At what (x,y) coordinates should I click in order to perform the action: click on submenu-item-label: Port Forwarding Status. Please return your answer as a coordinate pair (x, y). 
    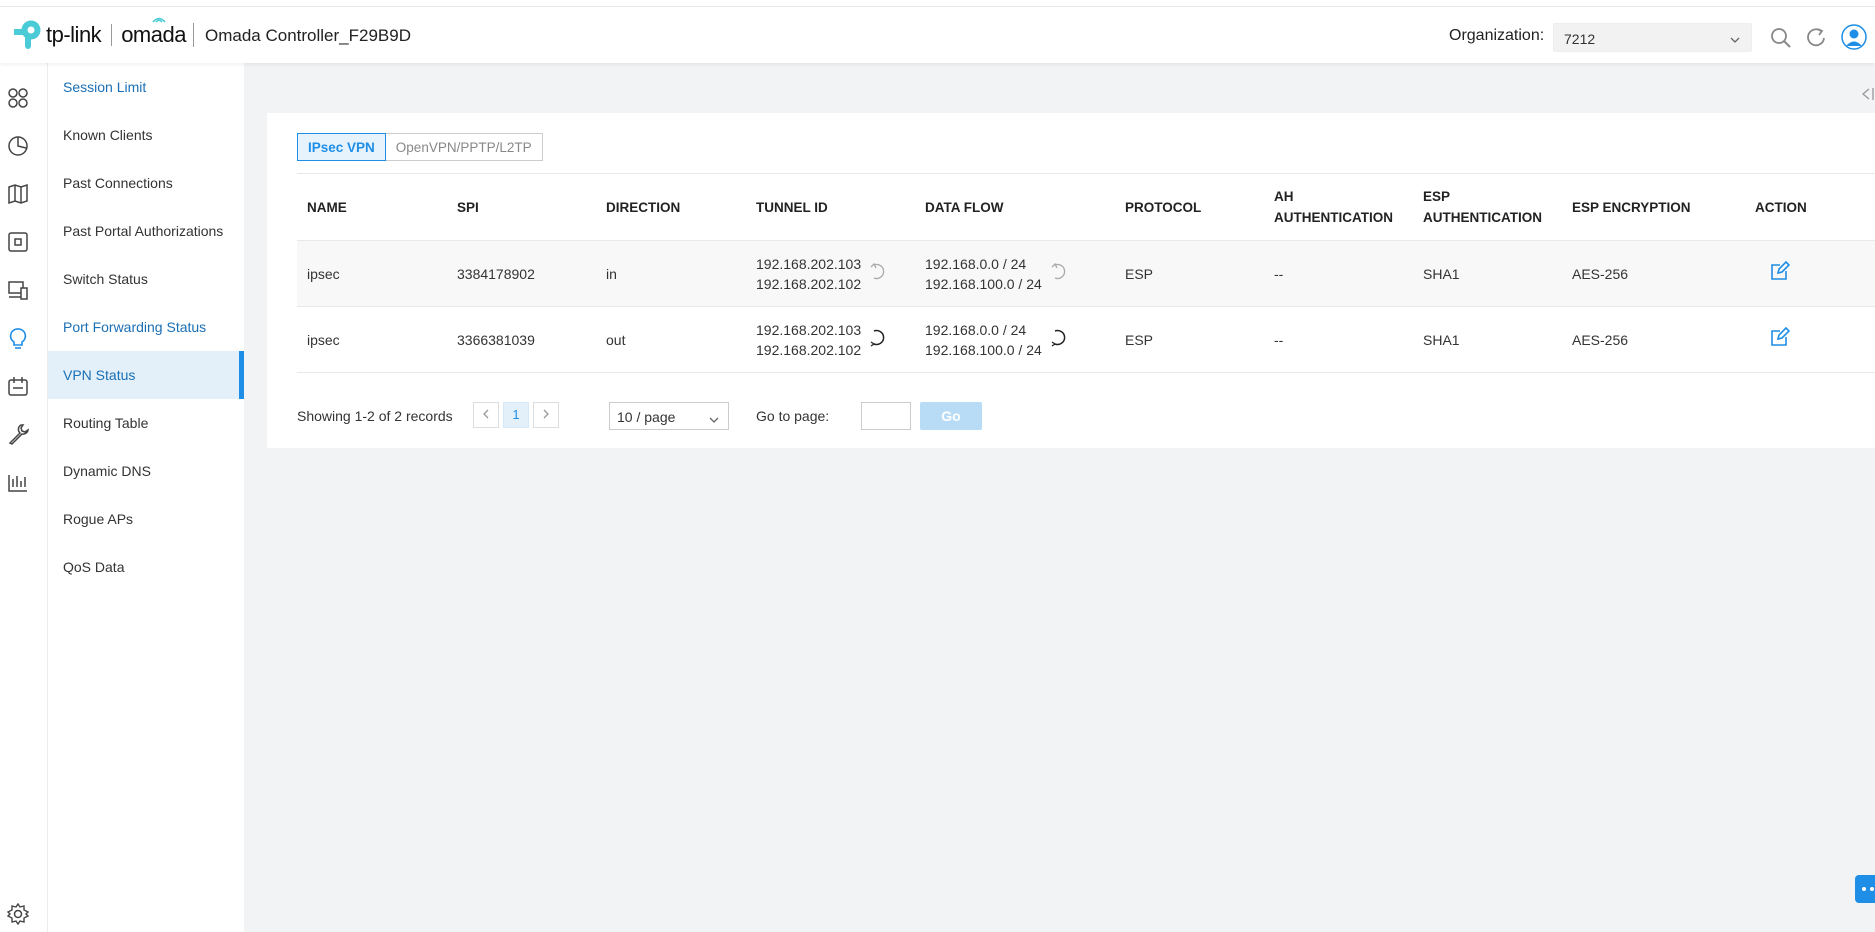
    Looking at the image, I should click on (135, 327).